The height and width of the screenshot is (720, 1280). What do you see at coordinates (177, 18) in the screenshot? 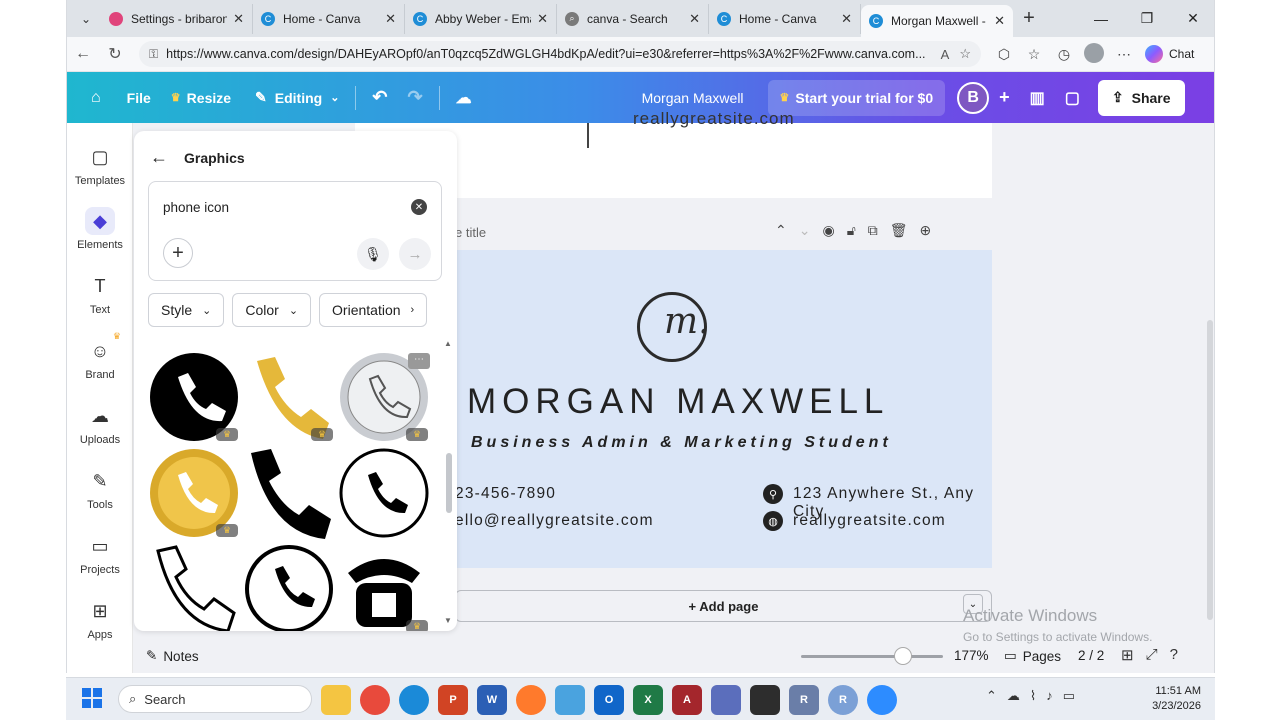
I see `browser-tab: Settings - bribaron21 ✕` at bounding box center [177, 18].